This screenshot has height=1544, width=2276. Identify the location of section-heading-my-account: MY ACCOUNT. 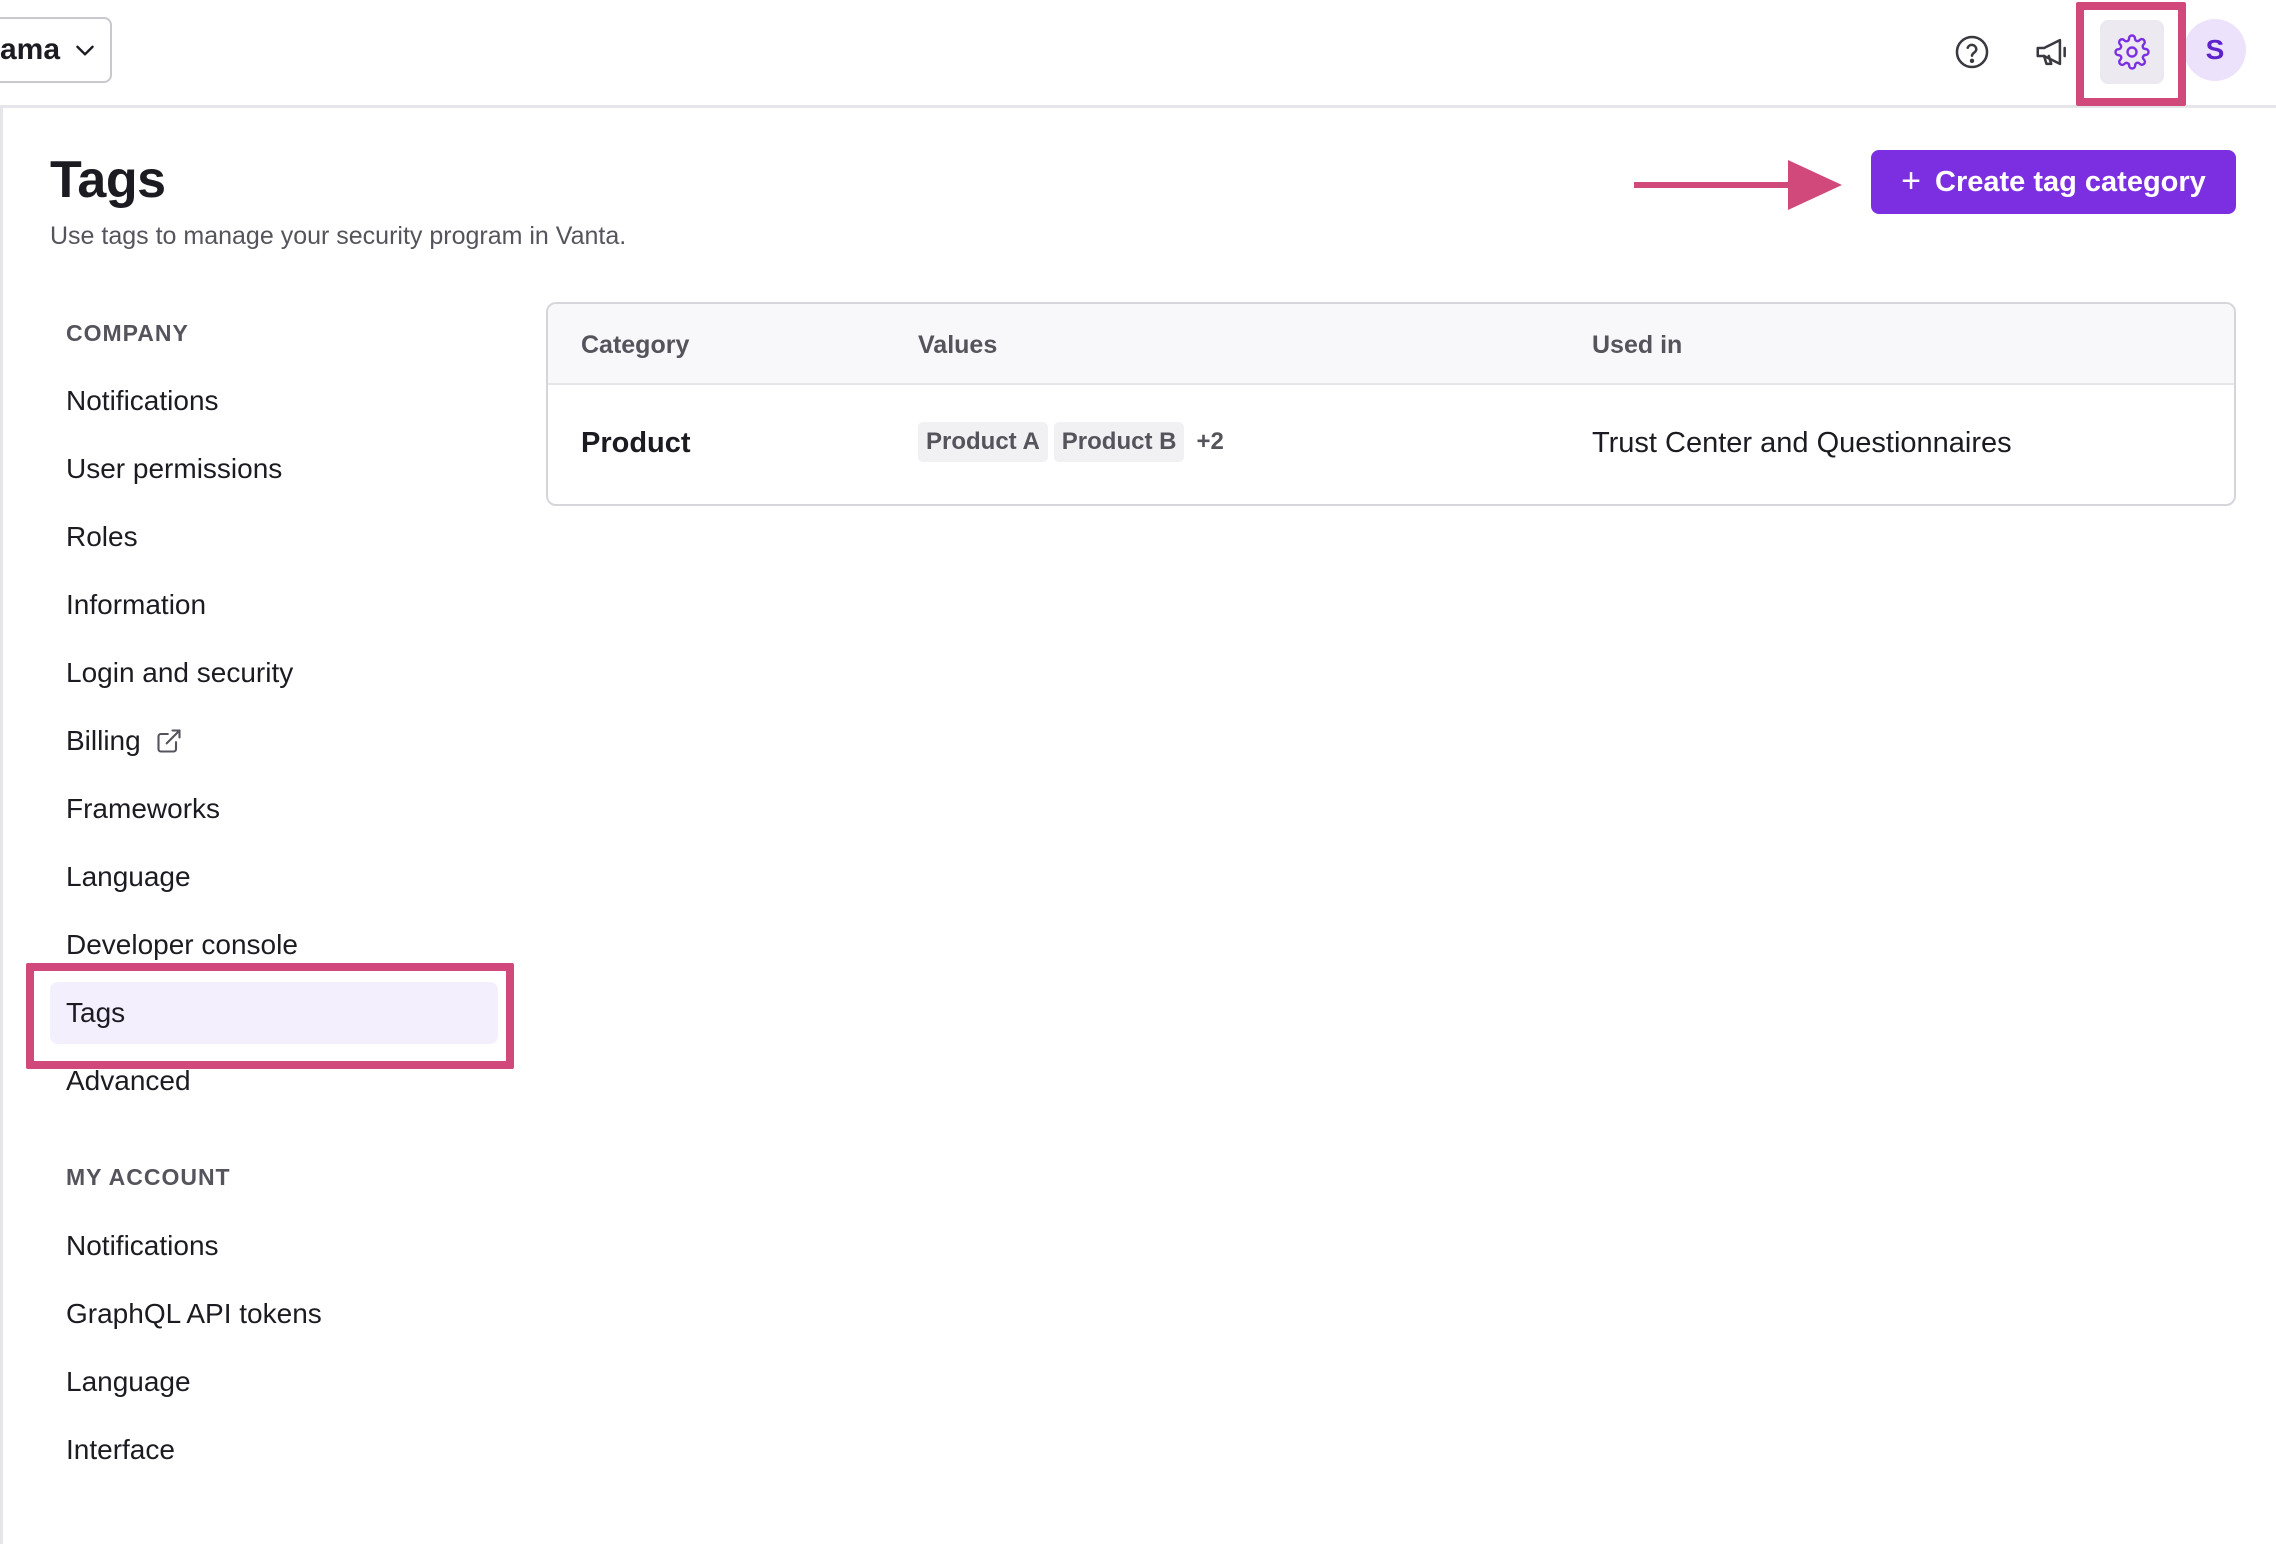
(148, 1177).